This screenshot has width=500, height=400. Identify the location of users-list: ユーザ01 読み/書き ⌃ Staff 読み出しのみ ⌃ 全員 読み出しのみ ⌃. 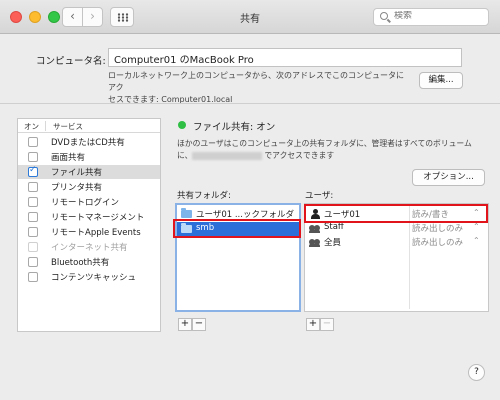
(396, 257).